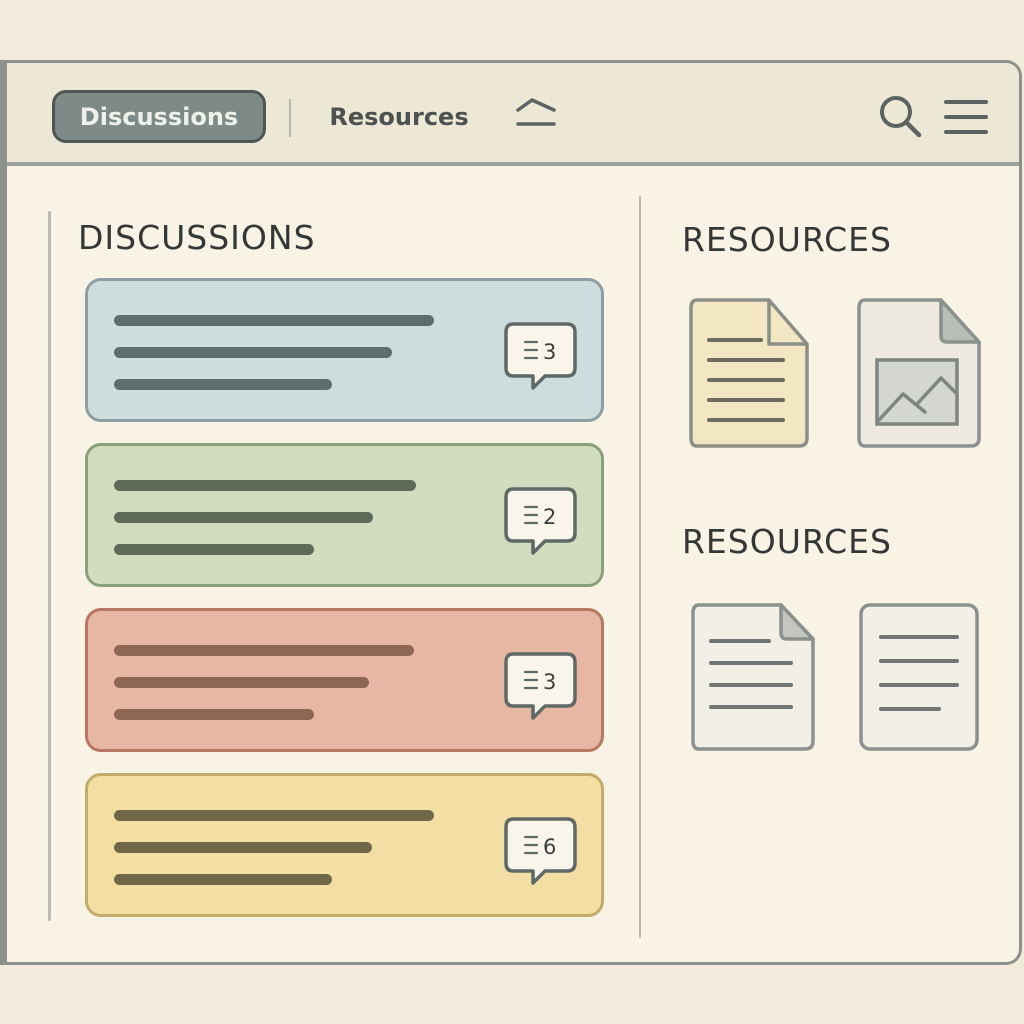  Describe the element at coordinates (550, 517) in the screenshot. I see `reply-count: 2` at that location.